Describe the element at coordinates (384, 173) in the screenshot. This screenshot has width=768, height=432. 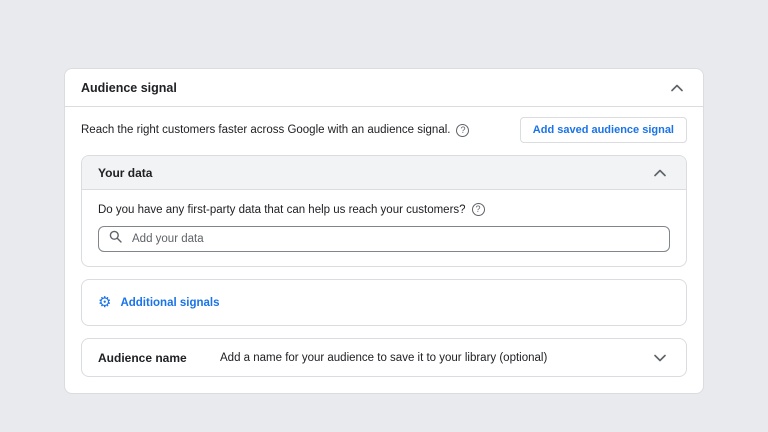
I see `your-data-header: Your data` at that location.